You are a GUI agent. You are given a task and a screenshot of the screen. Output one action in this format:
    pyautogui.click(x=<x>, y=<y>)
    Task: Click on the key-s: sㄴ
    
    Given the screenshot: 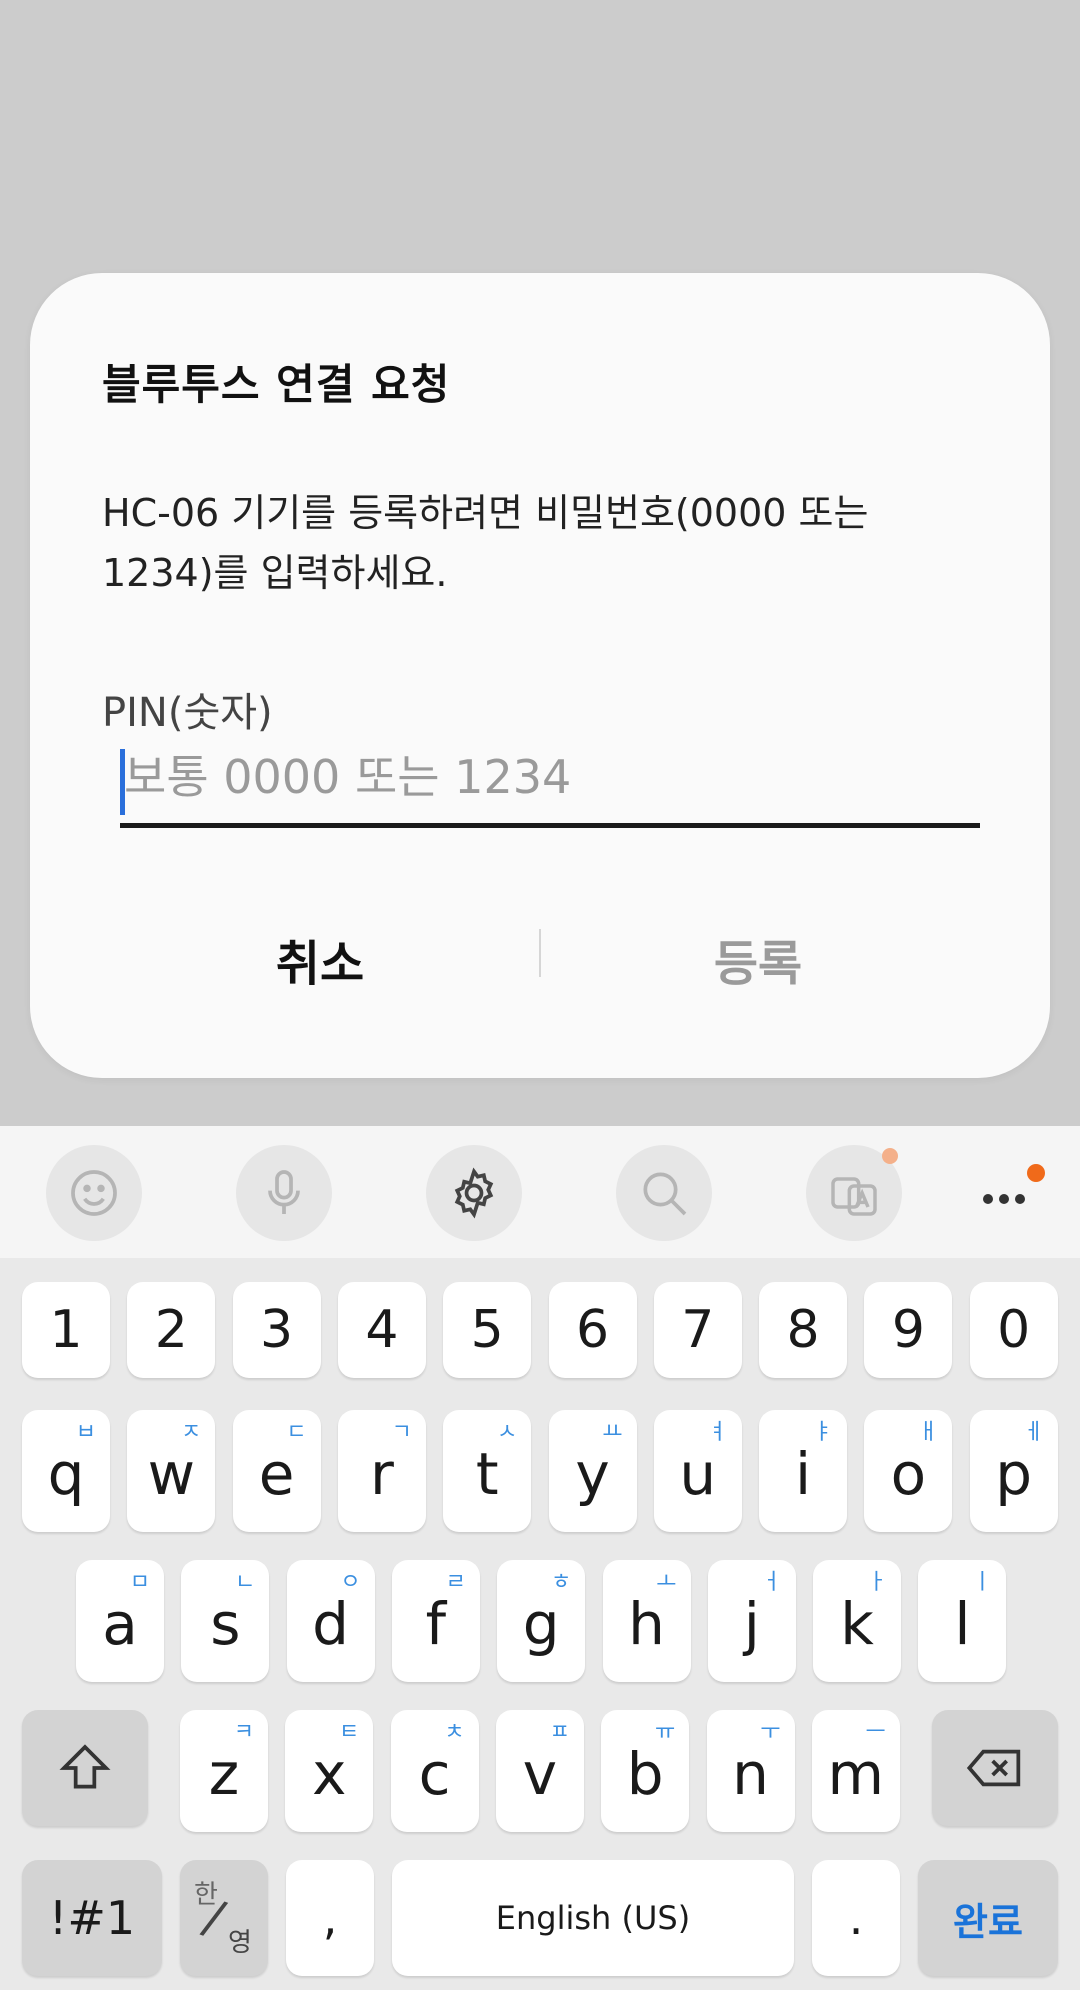 What is the action you would take?
    pyautogui.click(x=225, y=1621)
    